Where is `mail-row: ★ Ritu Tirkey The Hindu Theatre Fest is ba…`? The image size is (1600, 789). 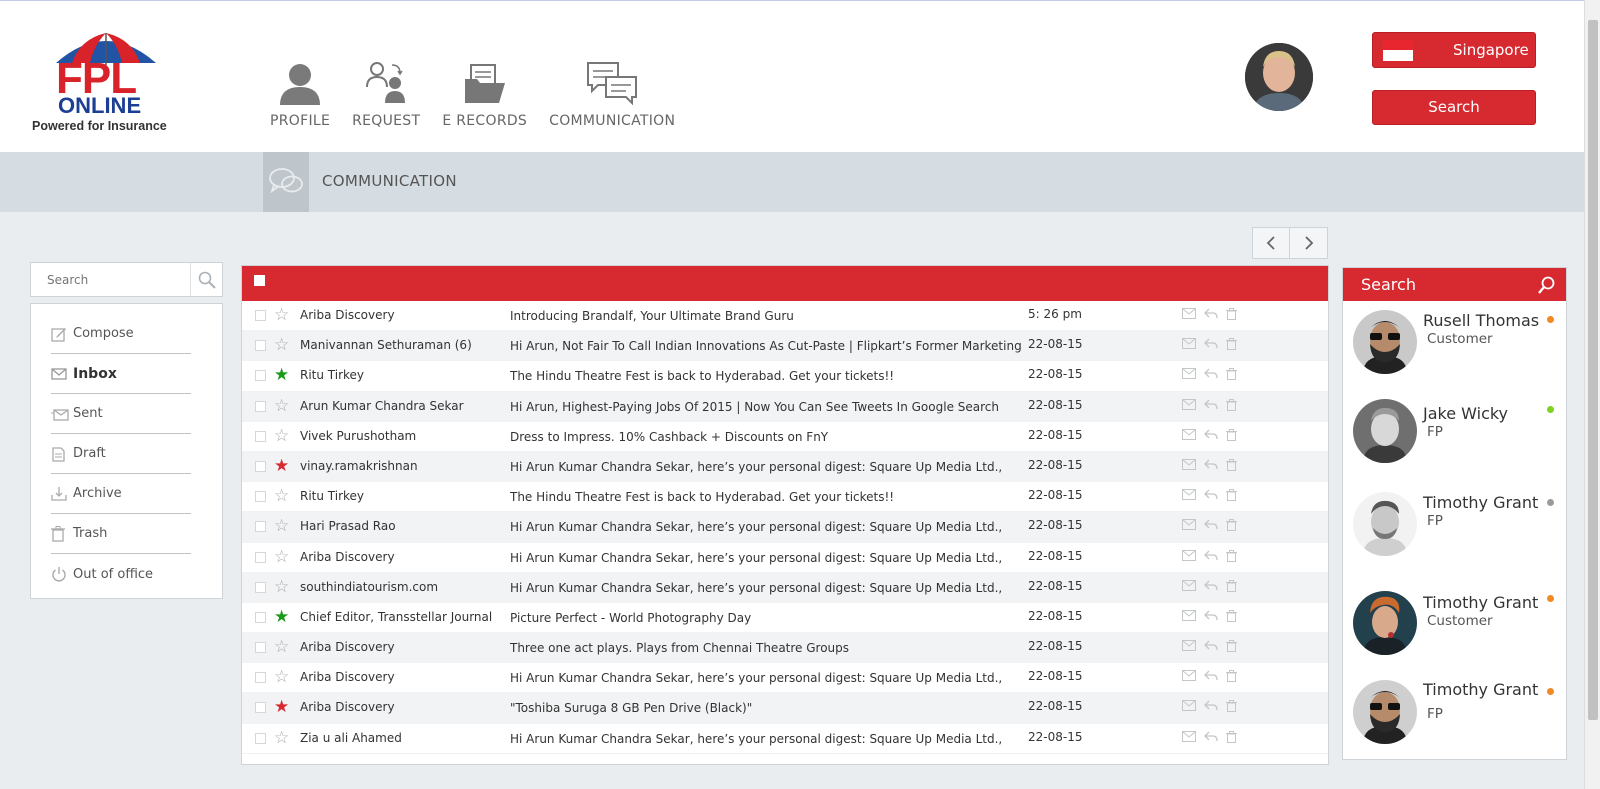
mail-row: ★ Ritu Tirkey The Hindu Theatre Fest is ba… is located at coordinates (785, 376).